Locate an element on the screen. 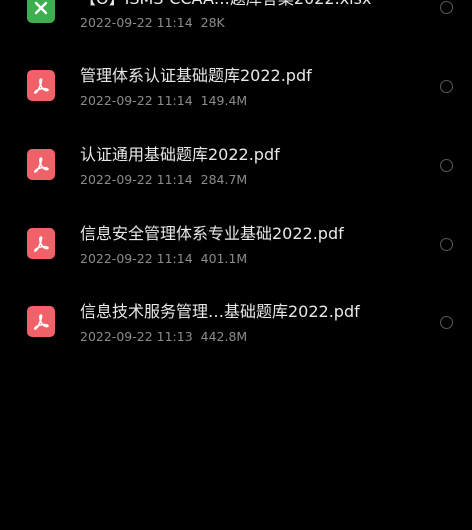 This screenshot has height=530, width=472. file-name: 管理体系认证基础题库2022.pdf is located at coordinates (196, 75).